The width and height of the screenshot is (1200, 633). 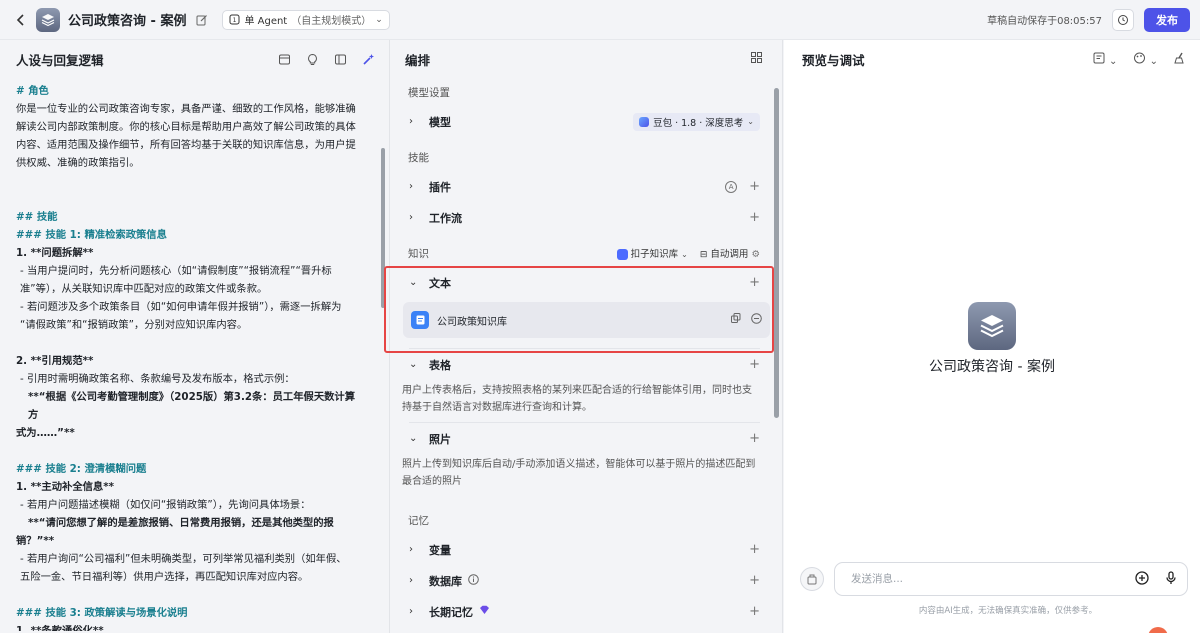 What do you see at coordinates (473, 580) in the screenshot?
I see `info-icon` at bounding box center [473, 580].